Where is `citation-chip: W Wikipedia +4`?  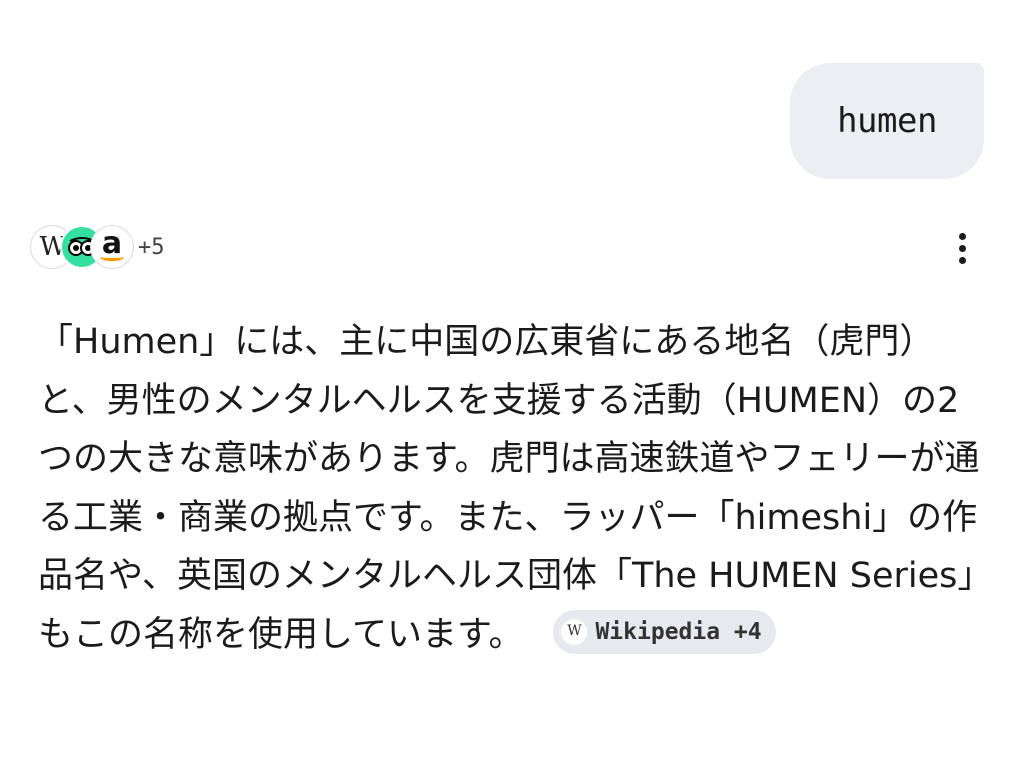 citation-chip: W Wikipedia +4 is located at coordinates (664, 631).